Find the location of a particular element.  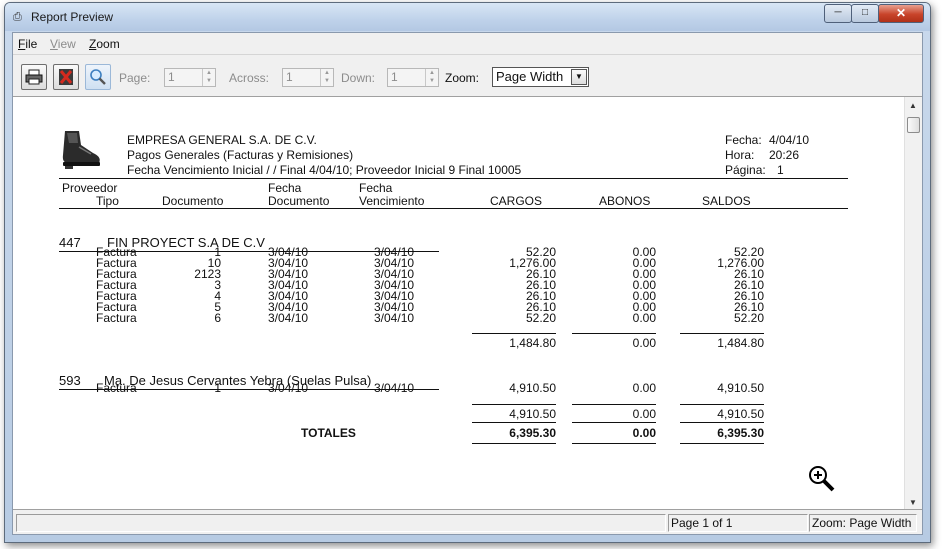

status-bar: Page 1 of 1 Zoom: Page Width is located at coordinates (467, 521).